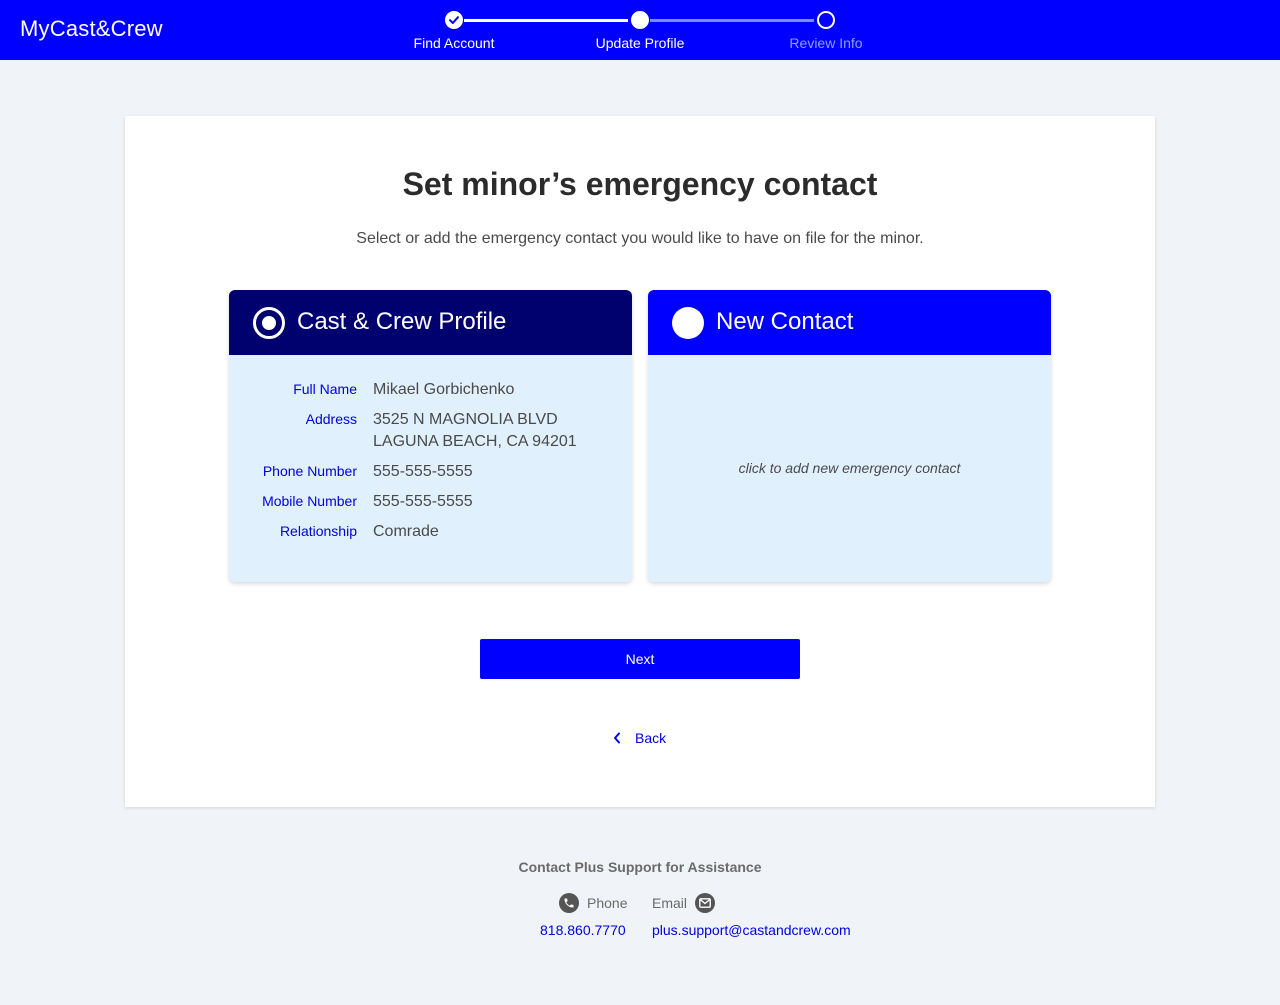 The image size is (1280, 1005). What do you see at coordinates (331, 419) in the screenshot?
I see `detail-label: Address` at bounding box center [331, 419].